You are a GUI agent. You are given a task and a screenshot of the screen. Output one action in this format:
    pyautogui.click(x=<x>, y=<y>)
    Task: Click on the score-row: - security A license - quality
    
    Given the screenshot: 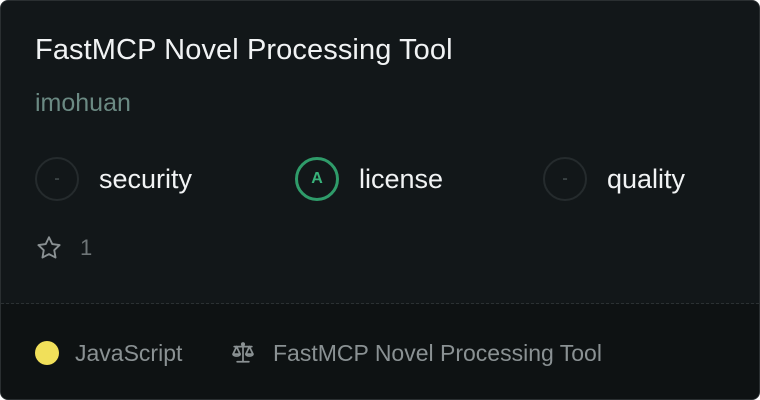 What is the action you would take?
    pyautogui.click(x=380, y=179)
    